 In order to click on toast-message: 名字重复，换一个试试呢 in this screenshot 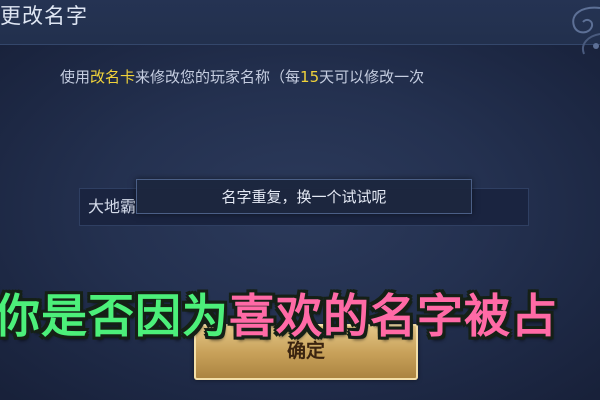, I will do `click(304, 197)`.